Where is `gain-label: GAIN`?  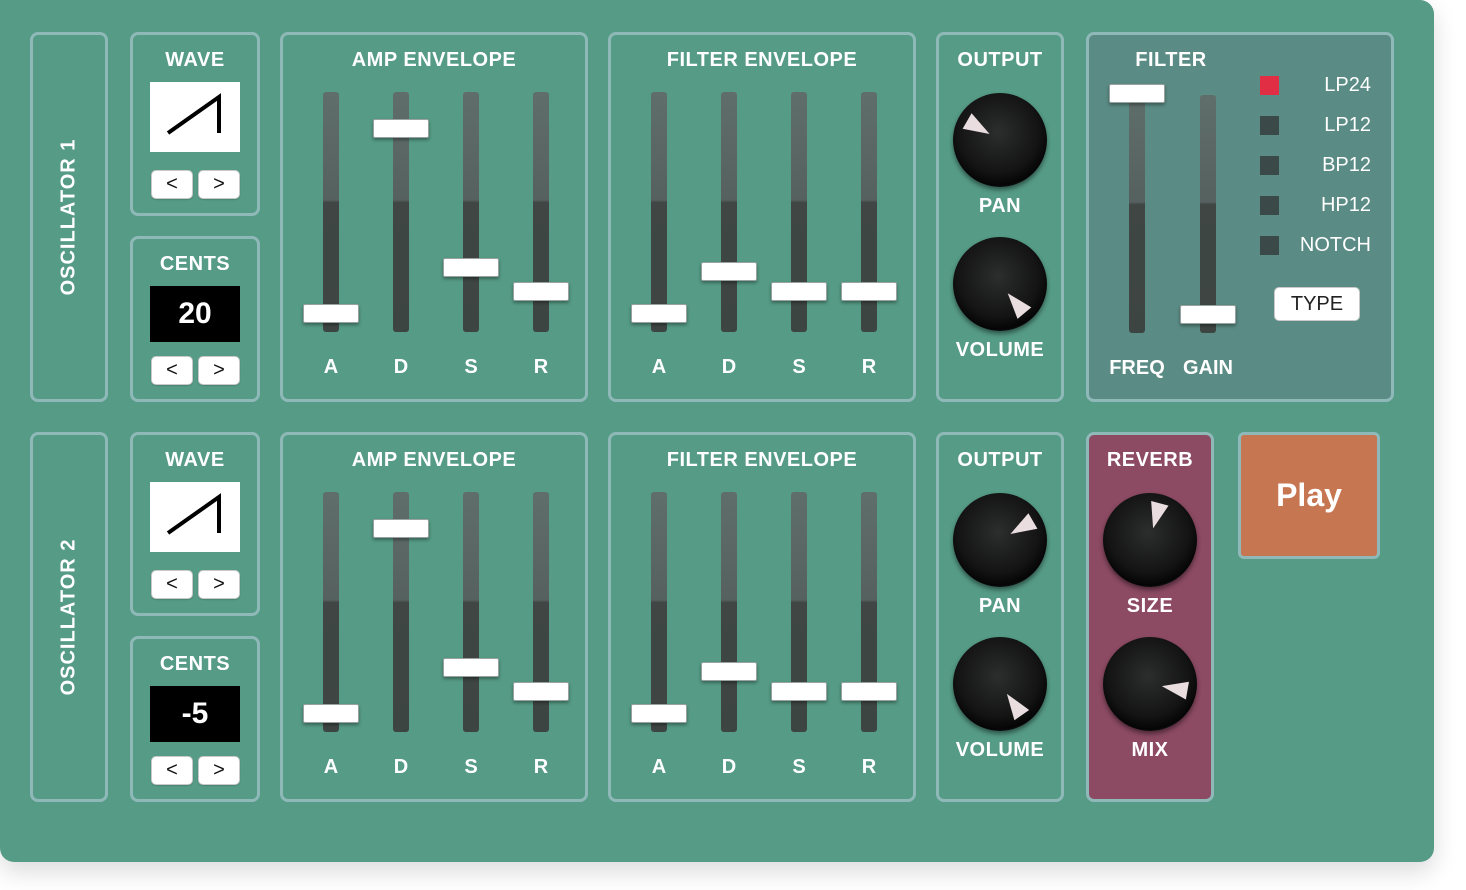
gain-label: GAIN is located at coordinates (1208, 368).